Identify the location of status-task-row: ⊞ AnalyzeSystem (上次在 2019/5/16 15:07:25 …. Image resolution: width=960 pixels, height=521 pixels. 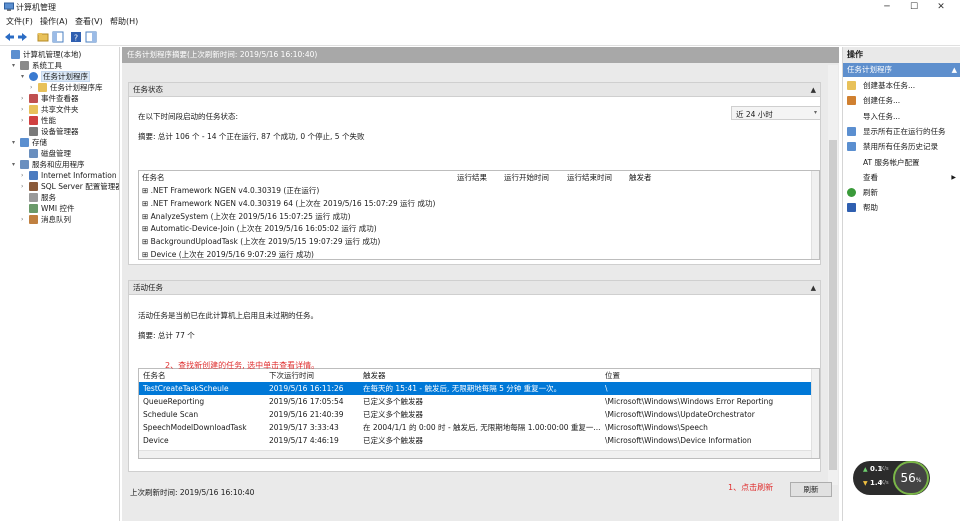
(246, 216).